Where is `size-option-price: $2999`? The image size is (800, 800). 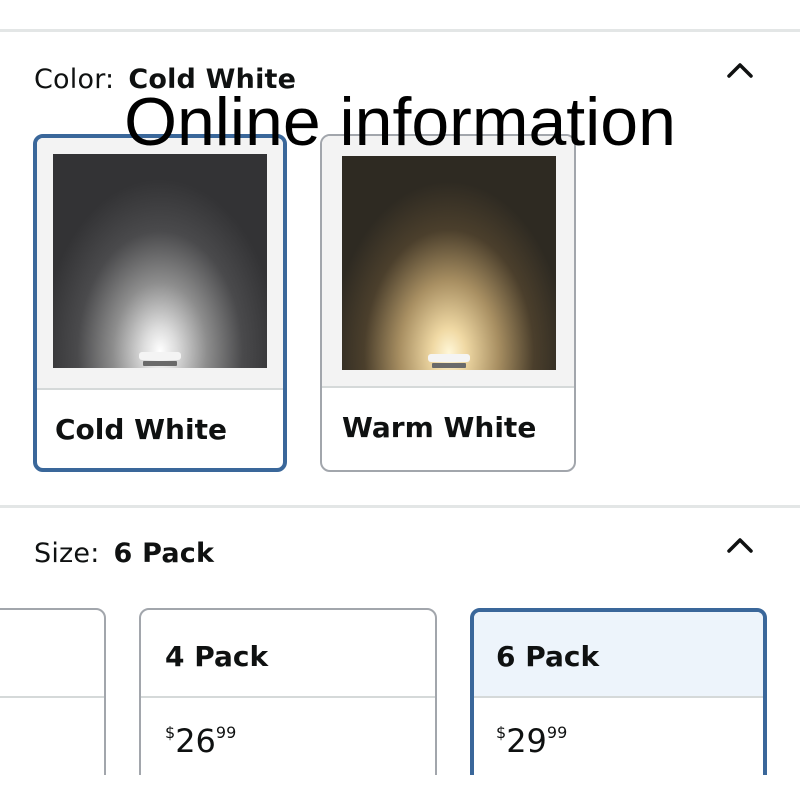 size-option-price: $2999 is located at coordinates (532, 741).